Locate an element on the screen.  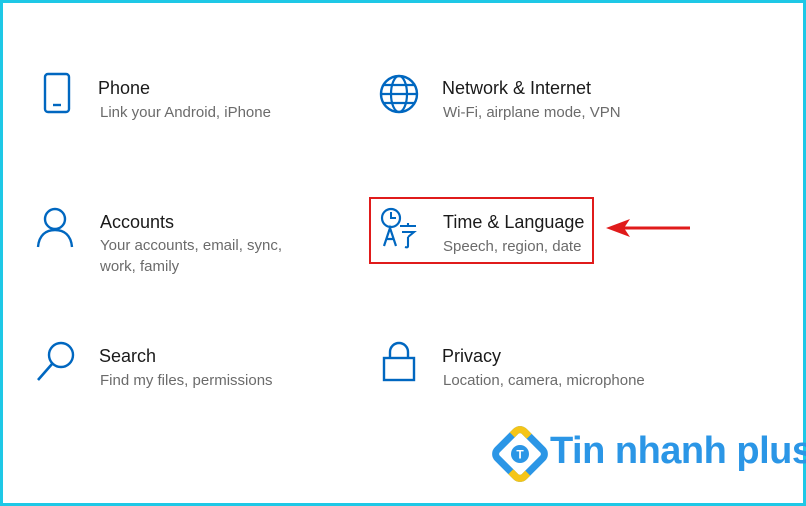
tile-description: Wi-Fi, airplane mode, VPN is located at coordinates (532, 112).